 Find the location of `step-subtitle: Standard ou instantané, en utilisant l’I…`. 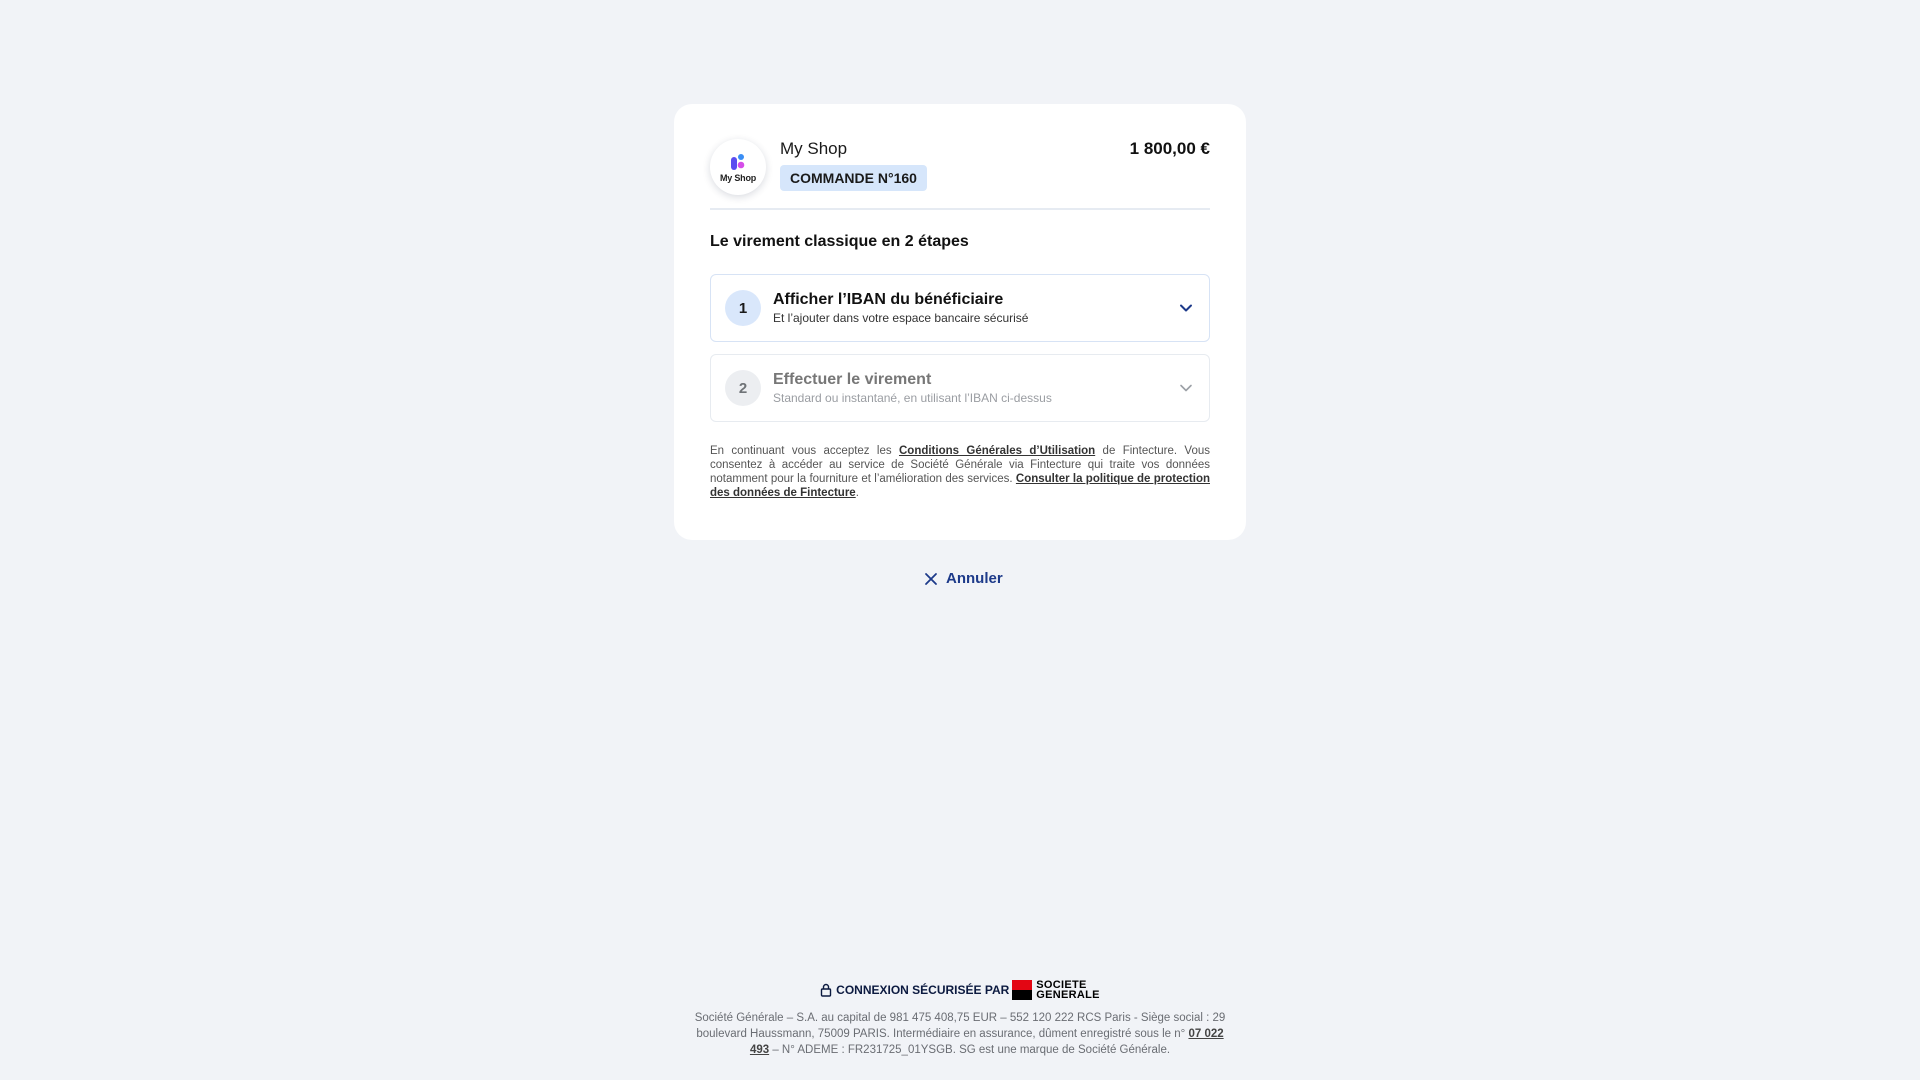

step-subtitle: Standard ou instantané, en utilisant l’I… is located at coordinates (912, 398).